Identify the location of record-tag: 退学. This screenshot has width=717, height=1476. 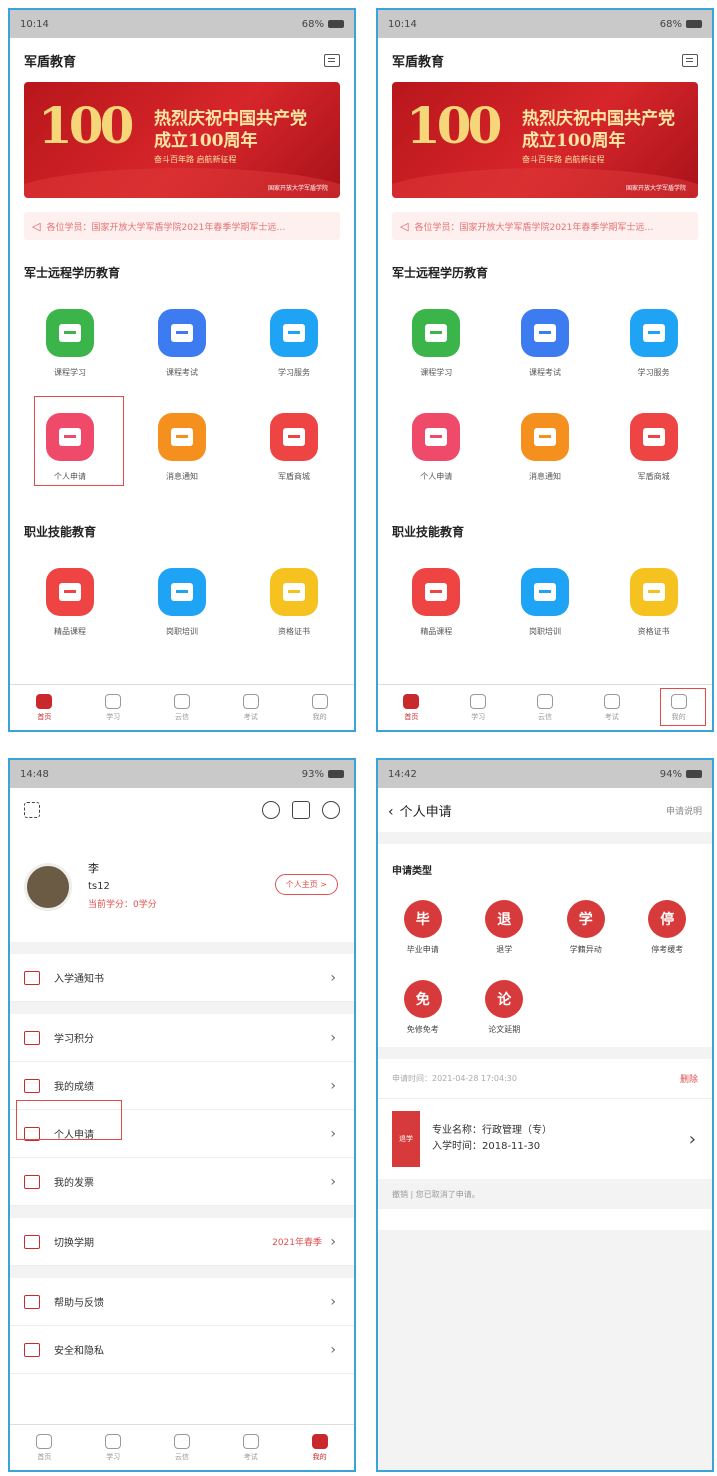
(406, 1139).